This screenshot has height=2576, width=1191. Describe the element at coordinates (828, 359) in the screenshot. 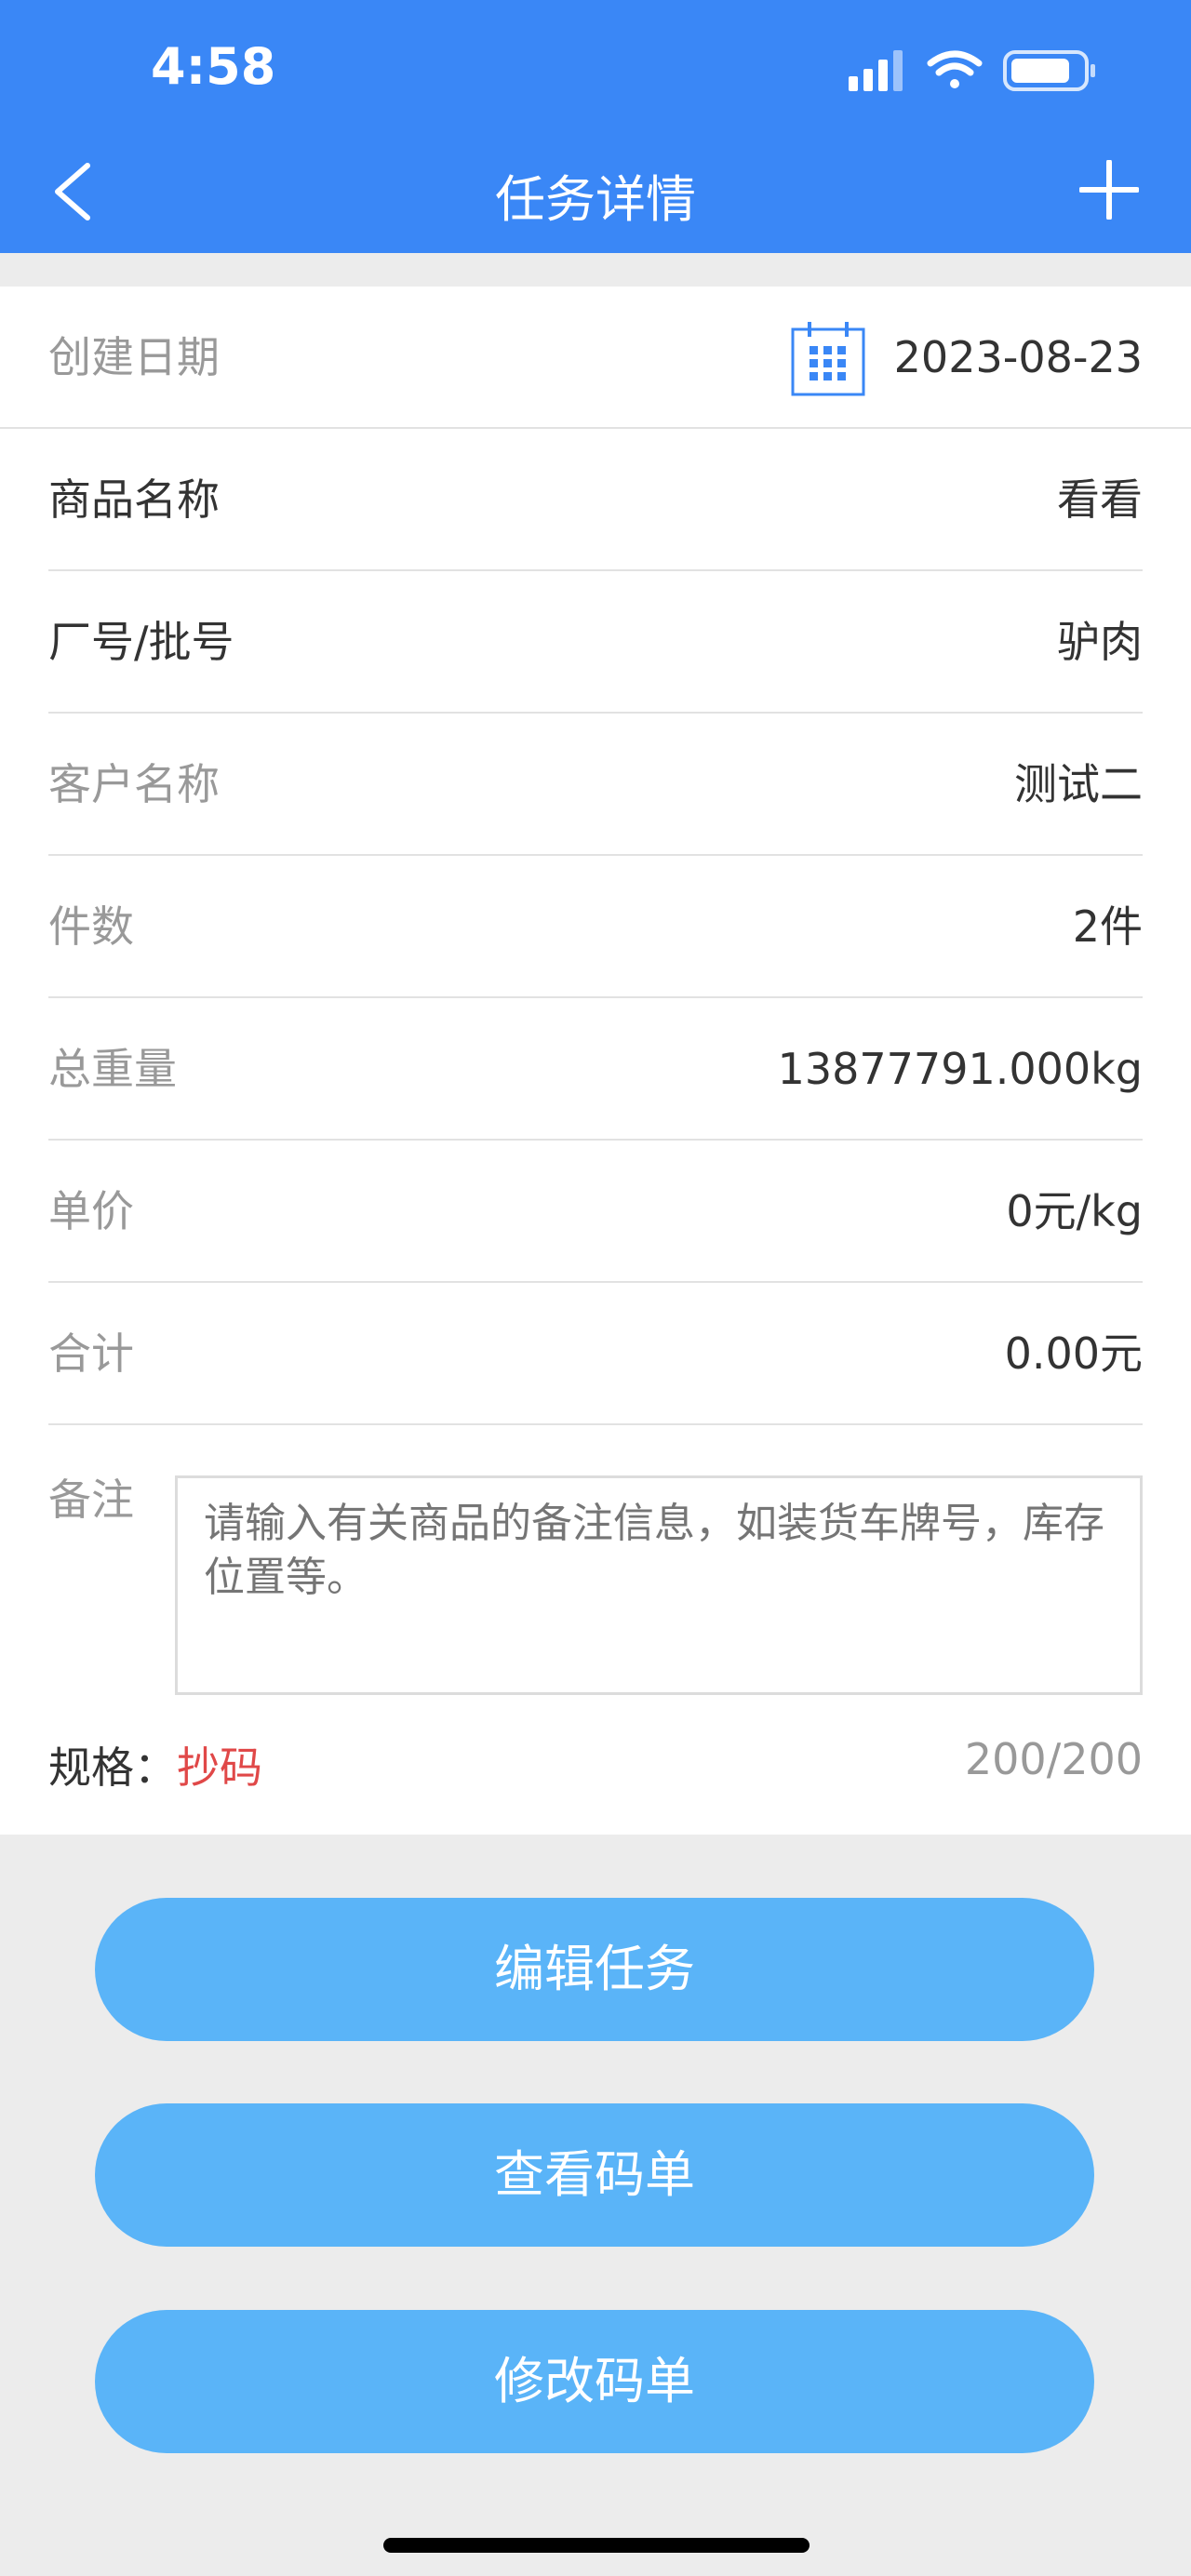

I see `calendar-icon` at that location.